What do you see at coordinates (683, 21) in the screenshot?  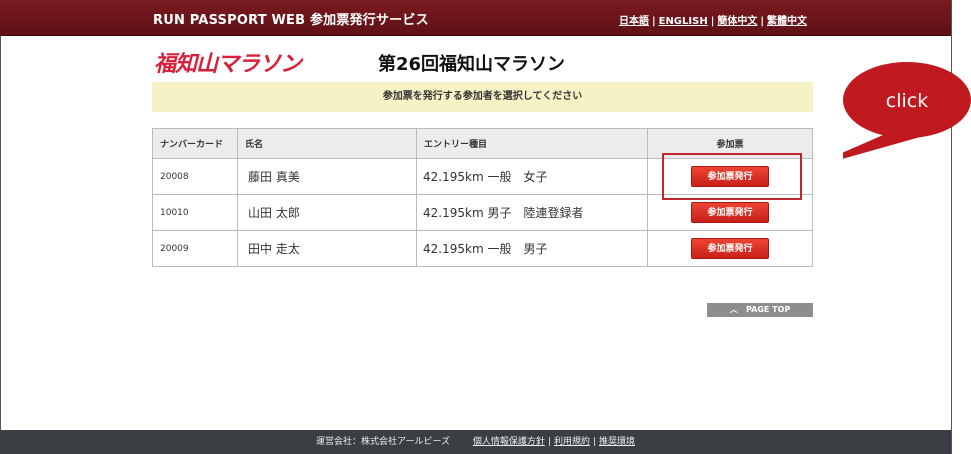 I see `lang-english-link: ENGLISH` at bounding box center [683, 21].